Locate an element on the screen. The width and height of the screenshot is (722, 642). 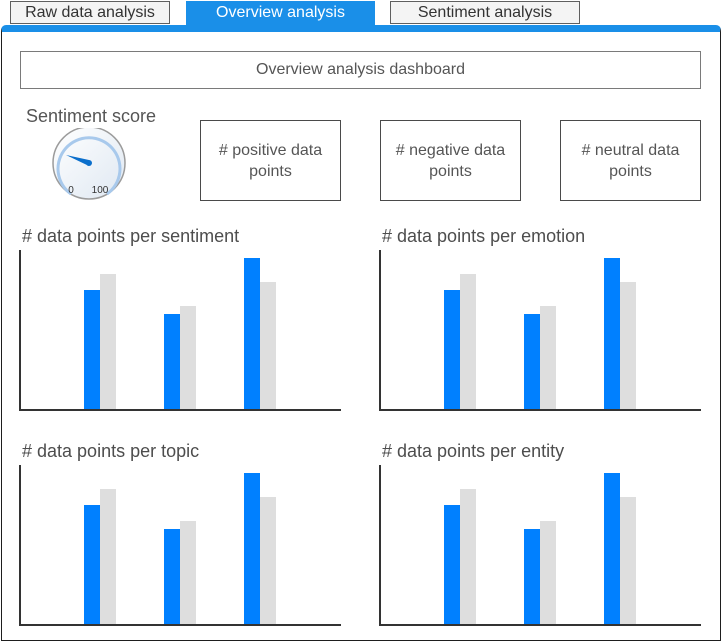
neutral-data-points-label: # neutral data points is located at coordinates (630, 160).